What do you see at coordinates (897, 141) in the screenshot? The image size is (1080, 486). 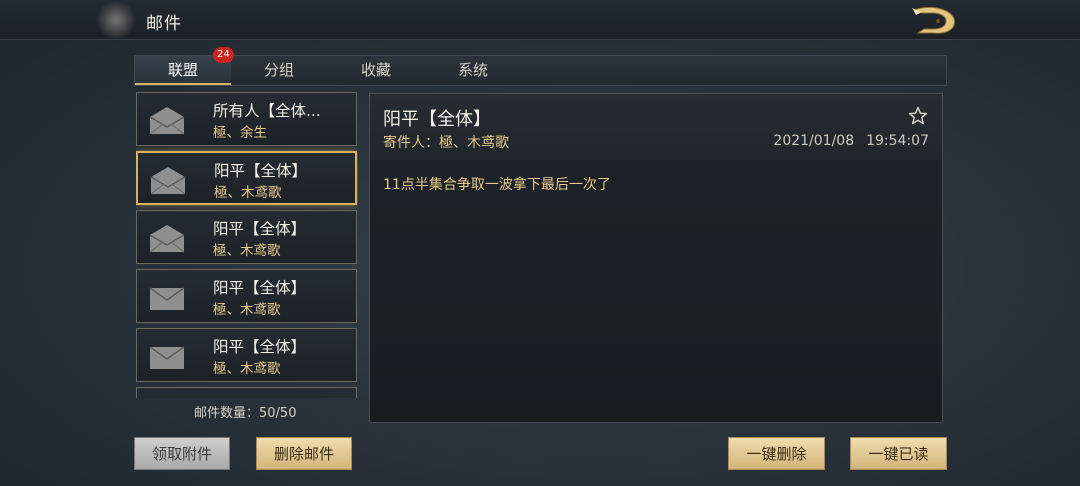 I see `mail-time: 19:54:07` at bounding box center [897, 141].